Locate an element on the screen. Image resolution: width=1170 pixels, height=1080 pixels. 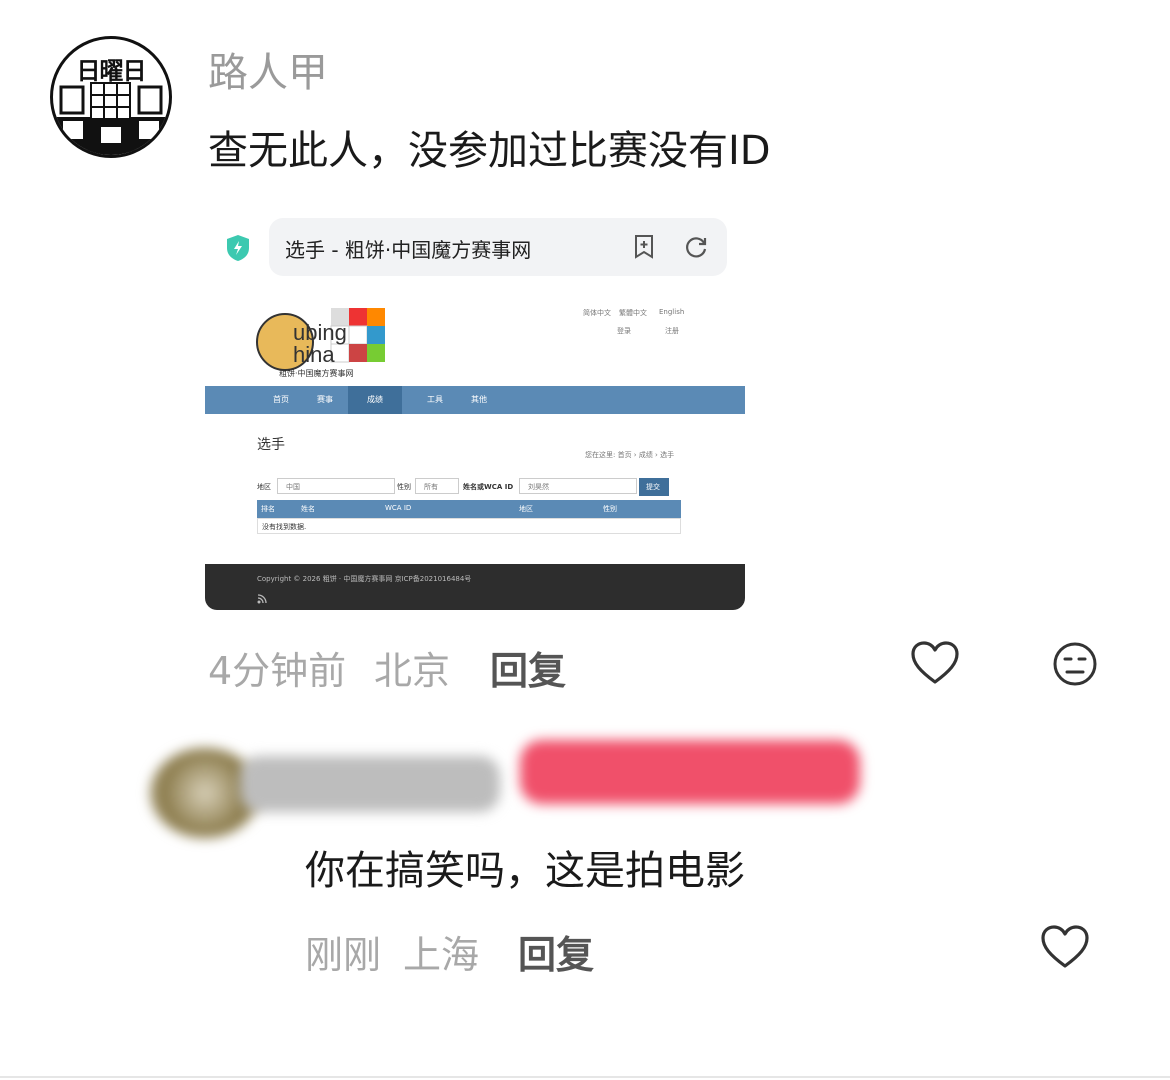
login-link: 登录 is located at coordinates (624, 331).